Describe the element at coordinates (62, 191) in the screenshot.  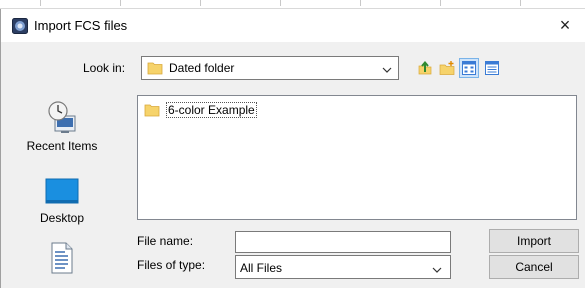
I see `desktop-icon` at that location.